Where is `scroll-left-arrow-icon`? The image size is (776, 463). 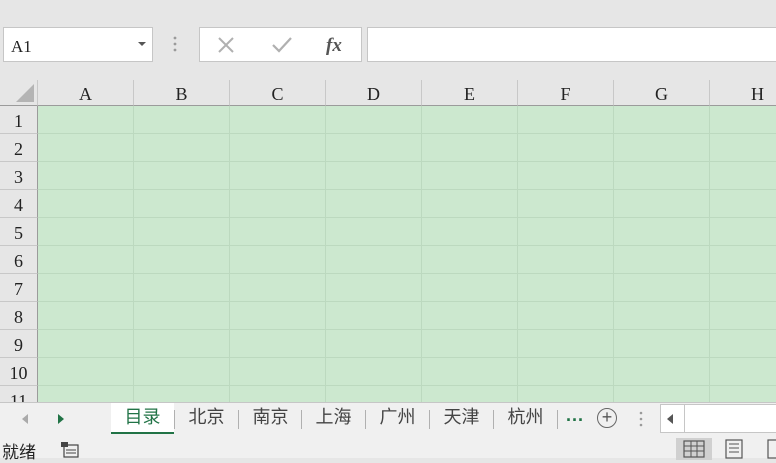 scroll-left-arrow-icon is located at coordinates (670, 419).